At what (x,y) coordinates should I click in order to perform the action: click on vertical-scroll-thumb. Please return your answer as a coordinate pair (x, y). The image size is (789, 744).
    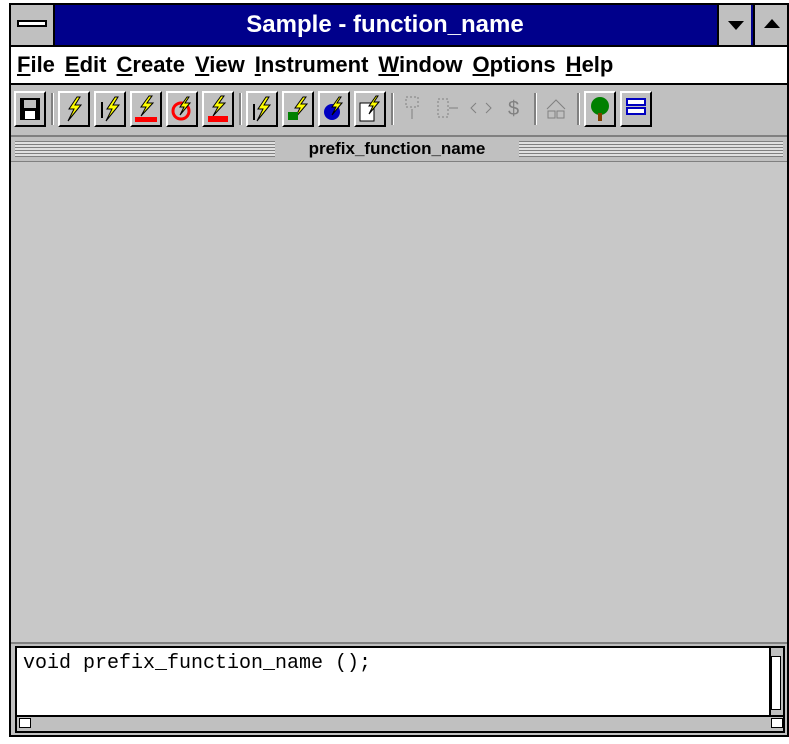
    Looking at the image, I should click on (776, 683).